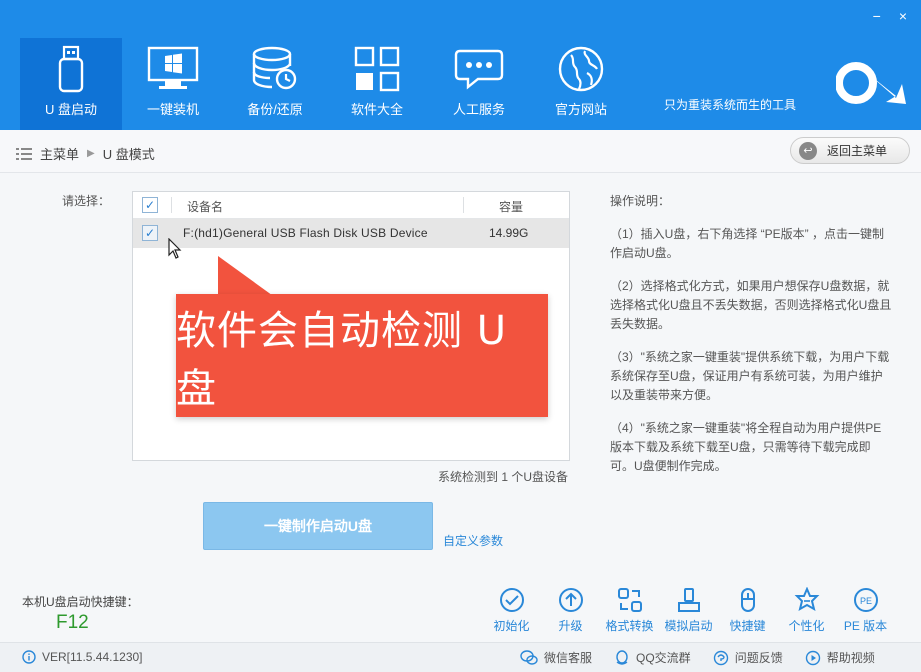 This screenshot has width=921, height=672. I want to click on tool-format-convert: 格式转换, so click(629, 610).